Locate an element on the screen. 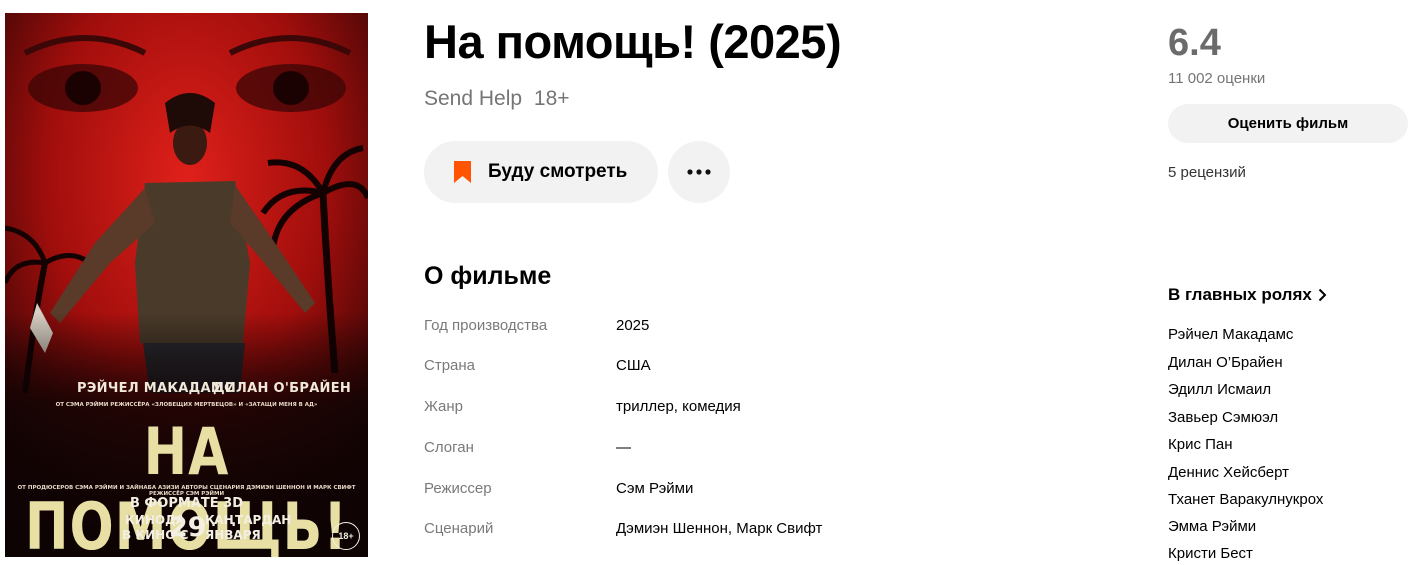  info-value: США is located at coordinates (633, 365).